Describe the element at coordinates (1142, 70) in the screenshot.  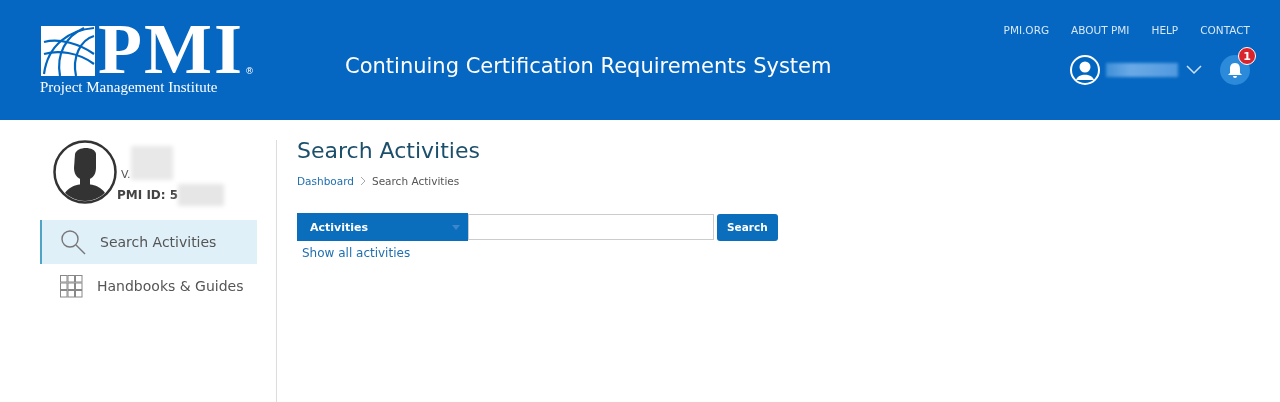
I see `redacted-username` at that location.